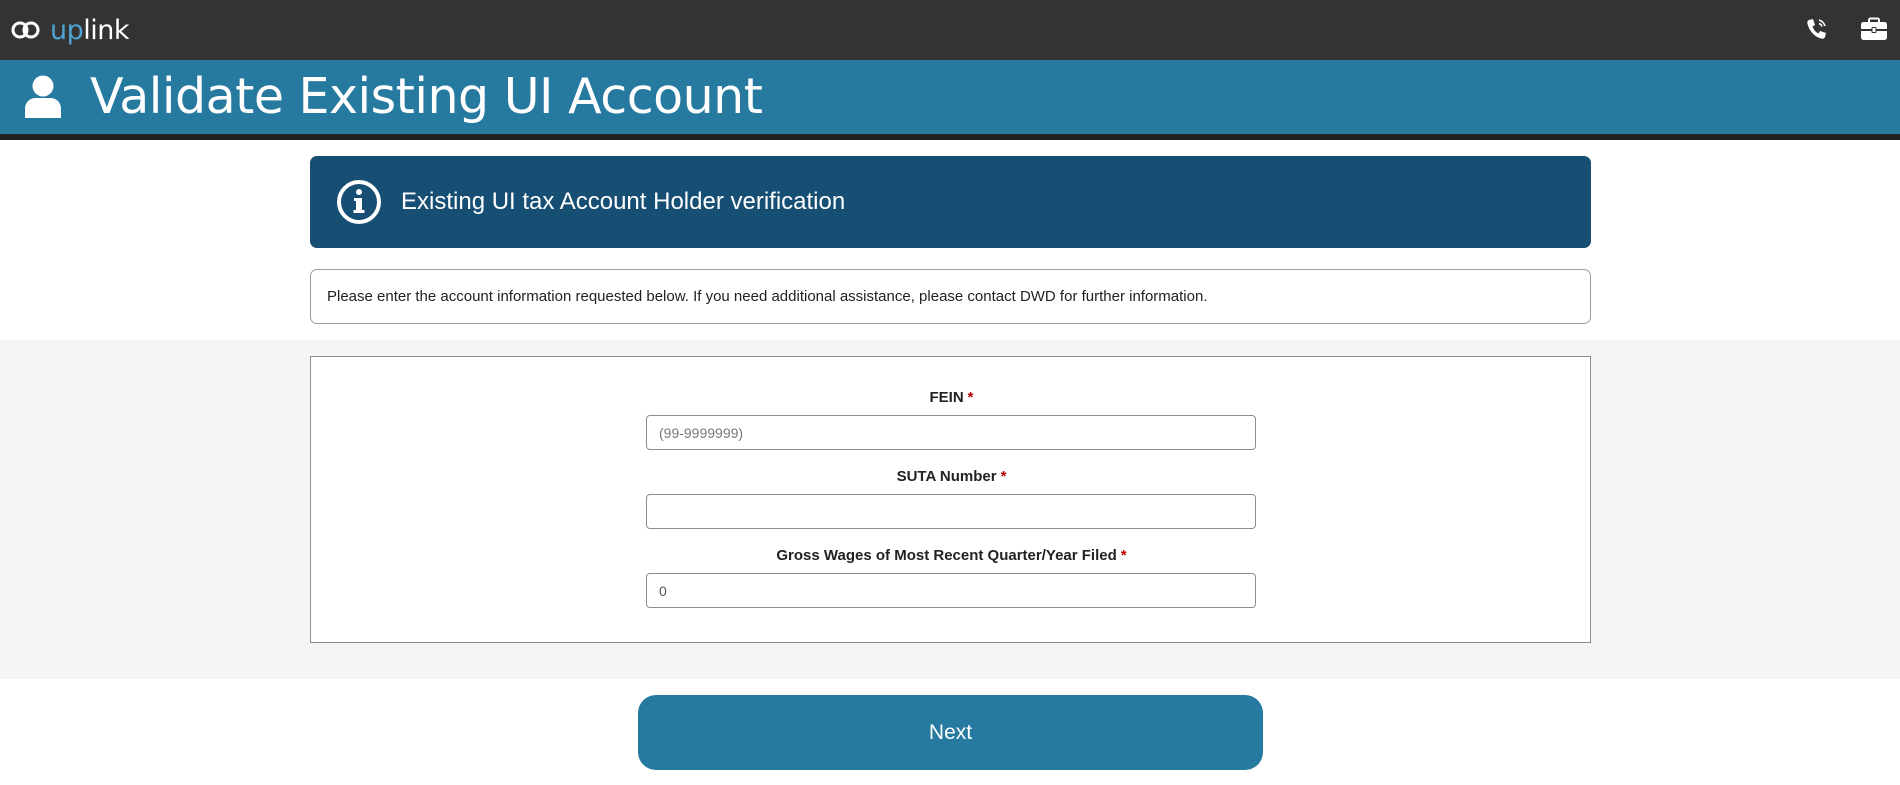  I want to click on header-divider, so click(950, 137).